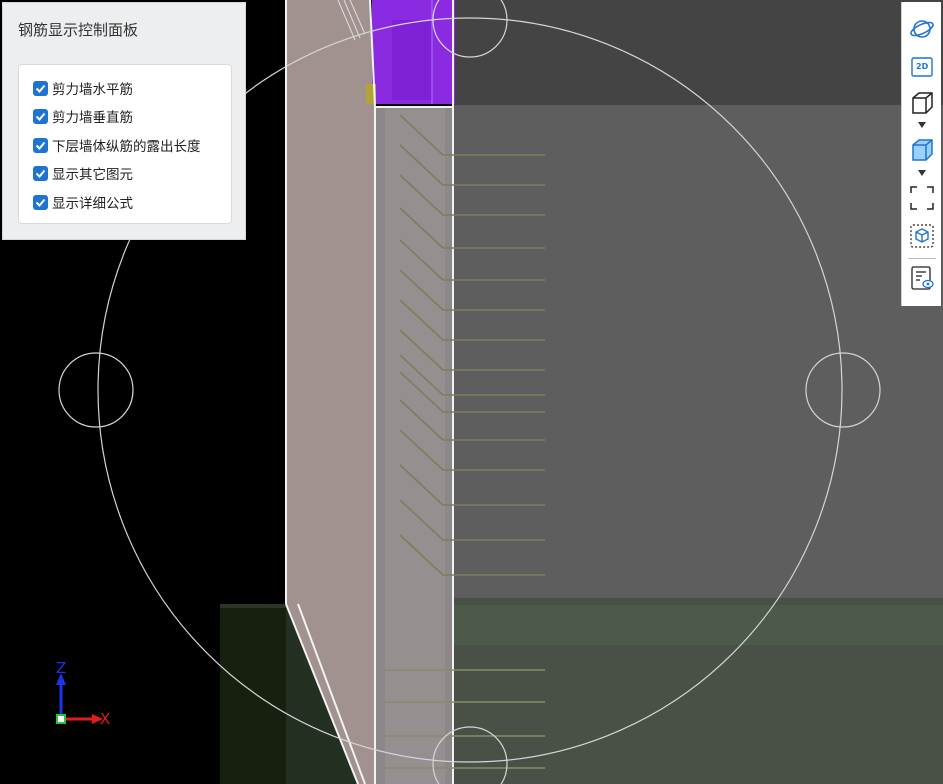  Describe the element at coordinates (922, 258) in the screenshot. I see `toolbar-divider` at that location.